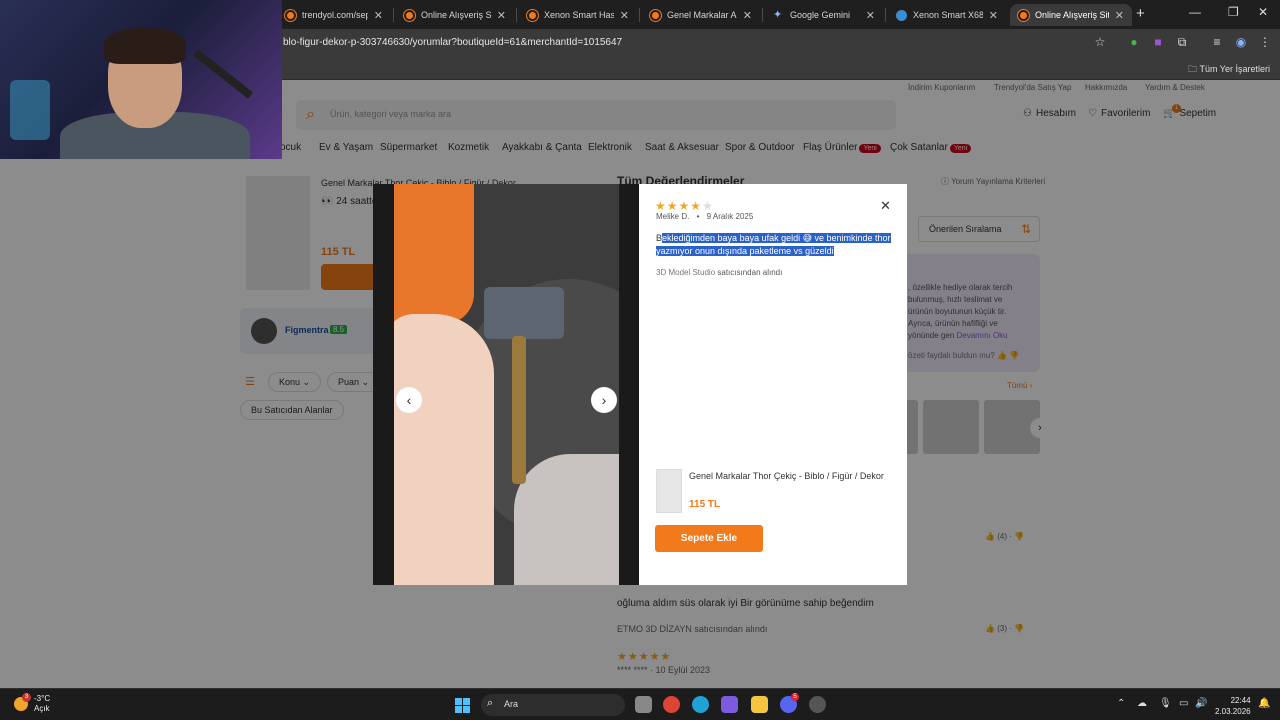 The width and height of the screenshot is (1280, 720). I want to click on hammer-handle, so click(519, 410).